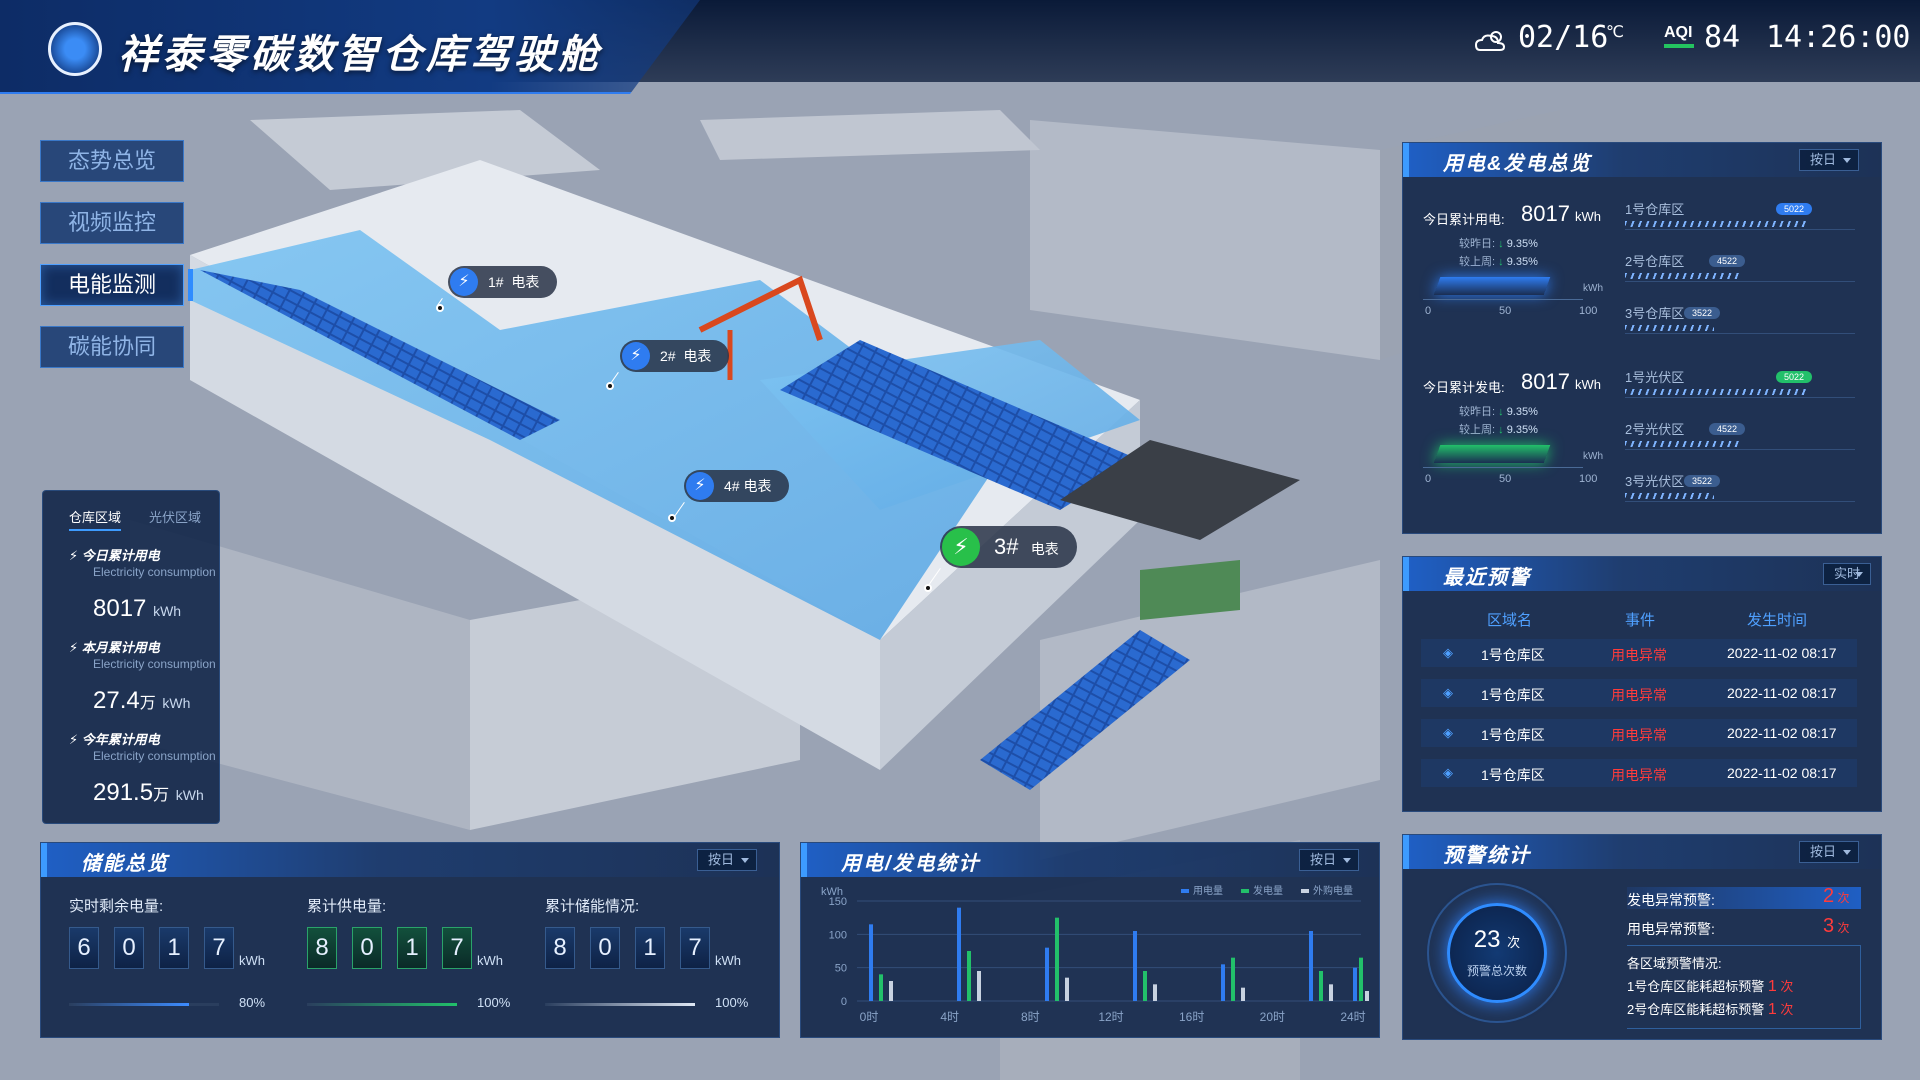  I want to click on nav-carbon: 碳能协同, so click(112, 347).